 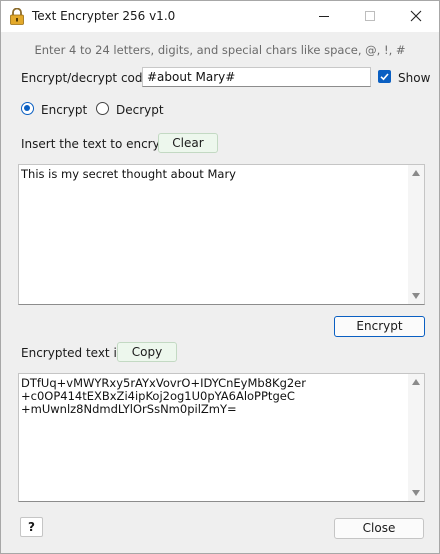 What do you see at coordinates (213, 174) in the screenshot?
I see `plain-text-content: This is my secret thought about Mary` at bounding box center [213, 174].